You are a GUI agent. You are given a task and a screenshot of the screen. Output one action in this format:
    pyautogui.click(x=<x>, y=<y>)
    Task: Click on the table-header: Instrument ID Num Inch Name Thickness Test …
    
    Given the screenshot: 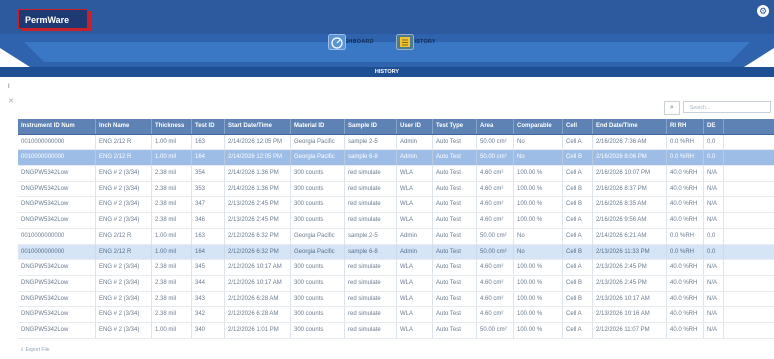 What is the action you would take?
    pyautogui.click(x=396, y=127)
    